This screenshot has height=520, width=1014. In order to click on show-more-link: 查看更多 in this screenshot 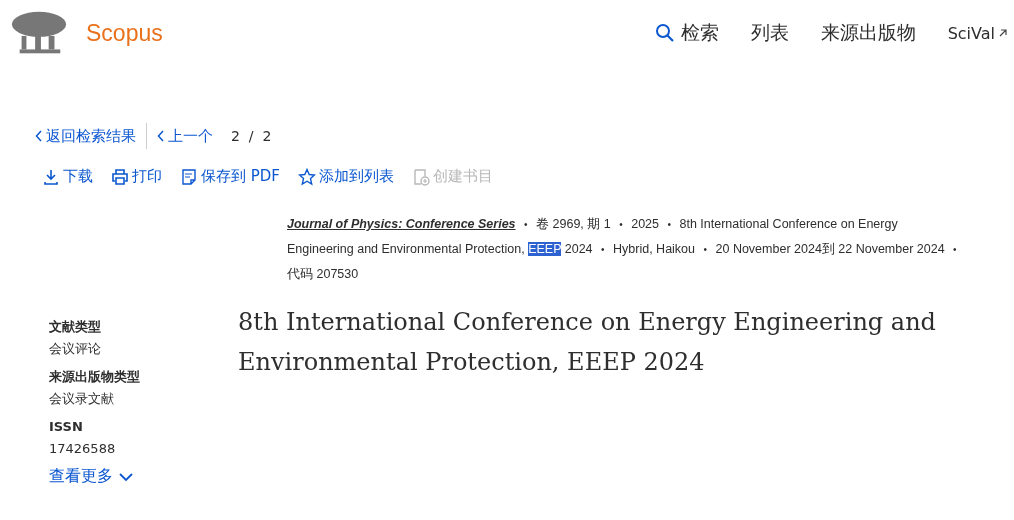, I will do `click(91, 476)`.